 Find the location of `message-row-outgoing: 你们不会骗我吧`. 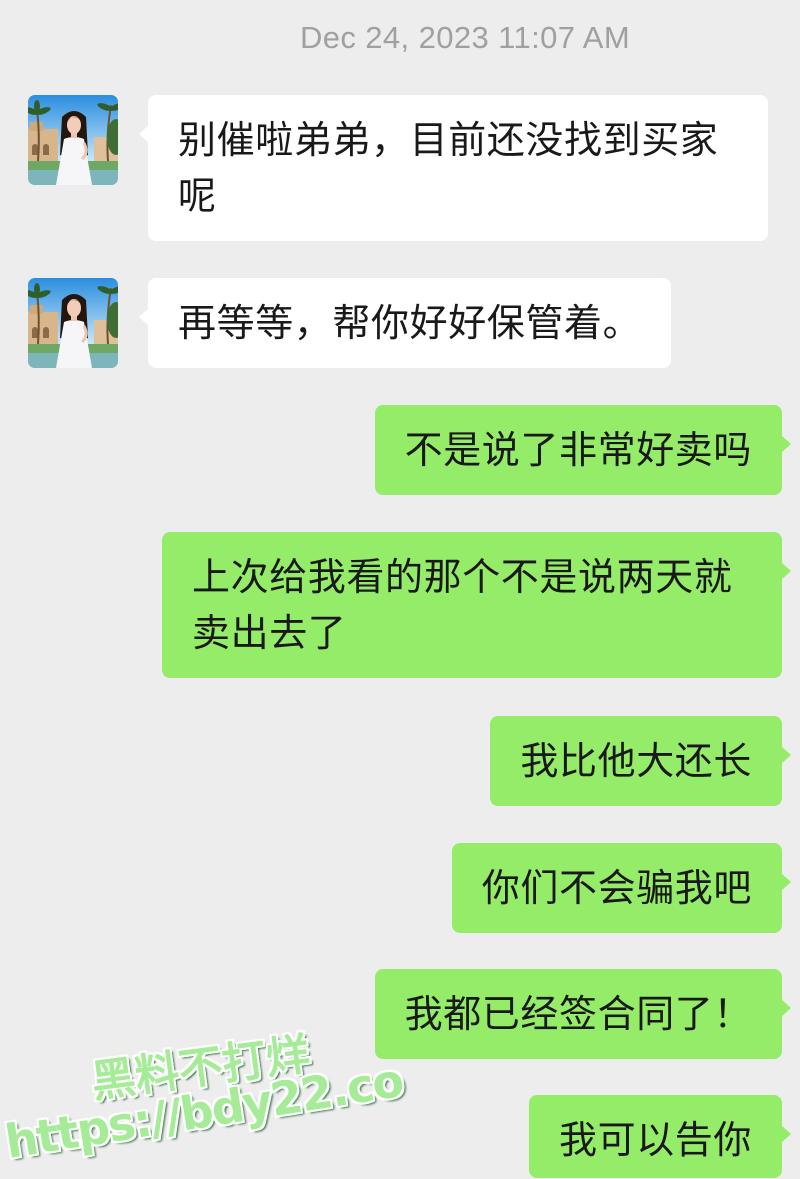

message-row-outgoing: 你们不会骗我吧 is located at coordinates (400, 888).